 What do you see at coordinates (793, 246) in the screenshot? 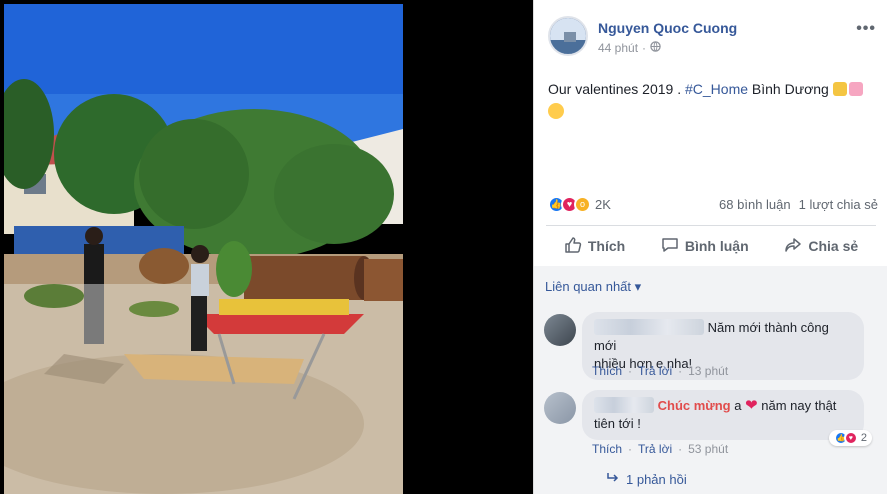
I see `share-icon` at bounding box center [793, 246].